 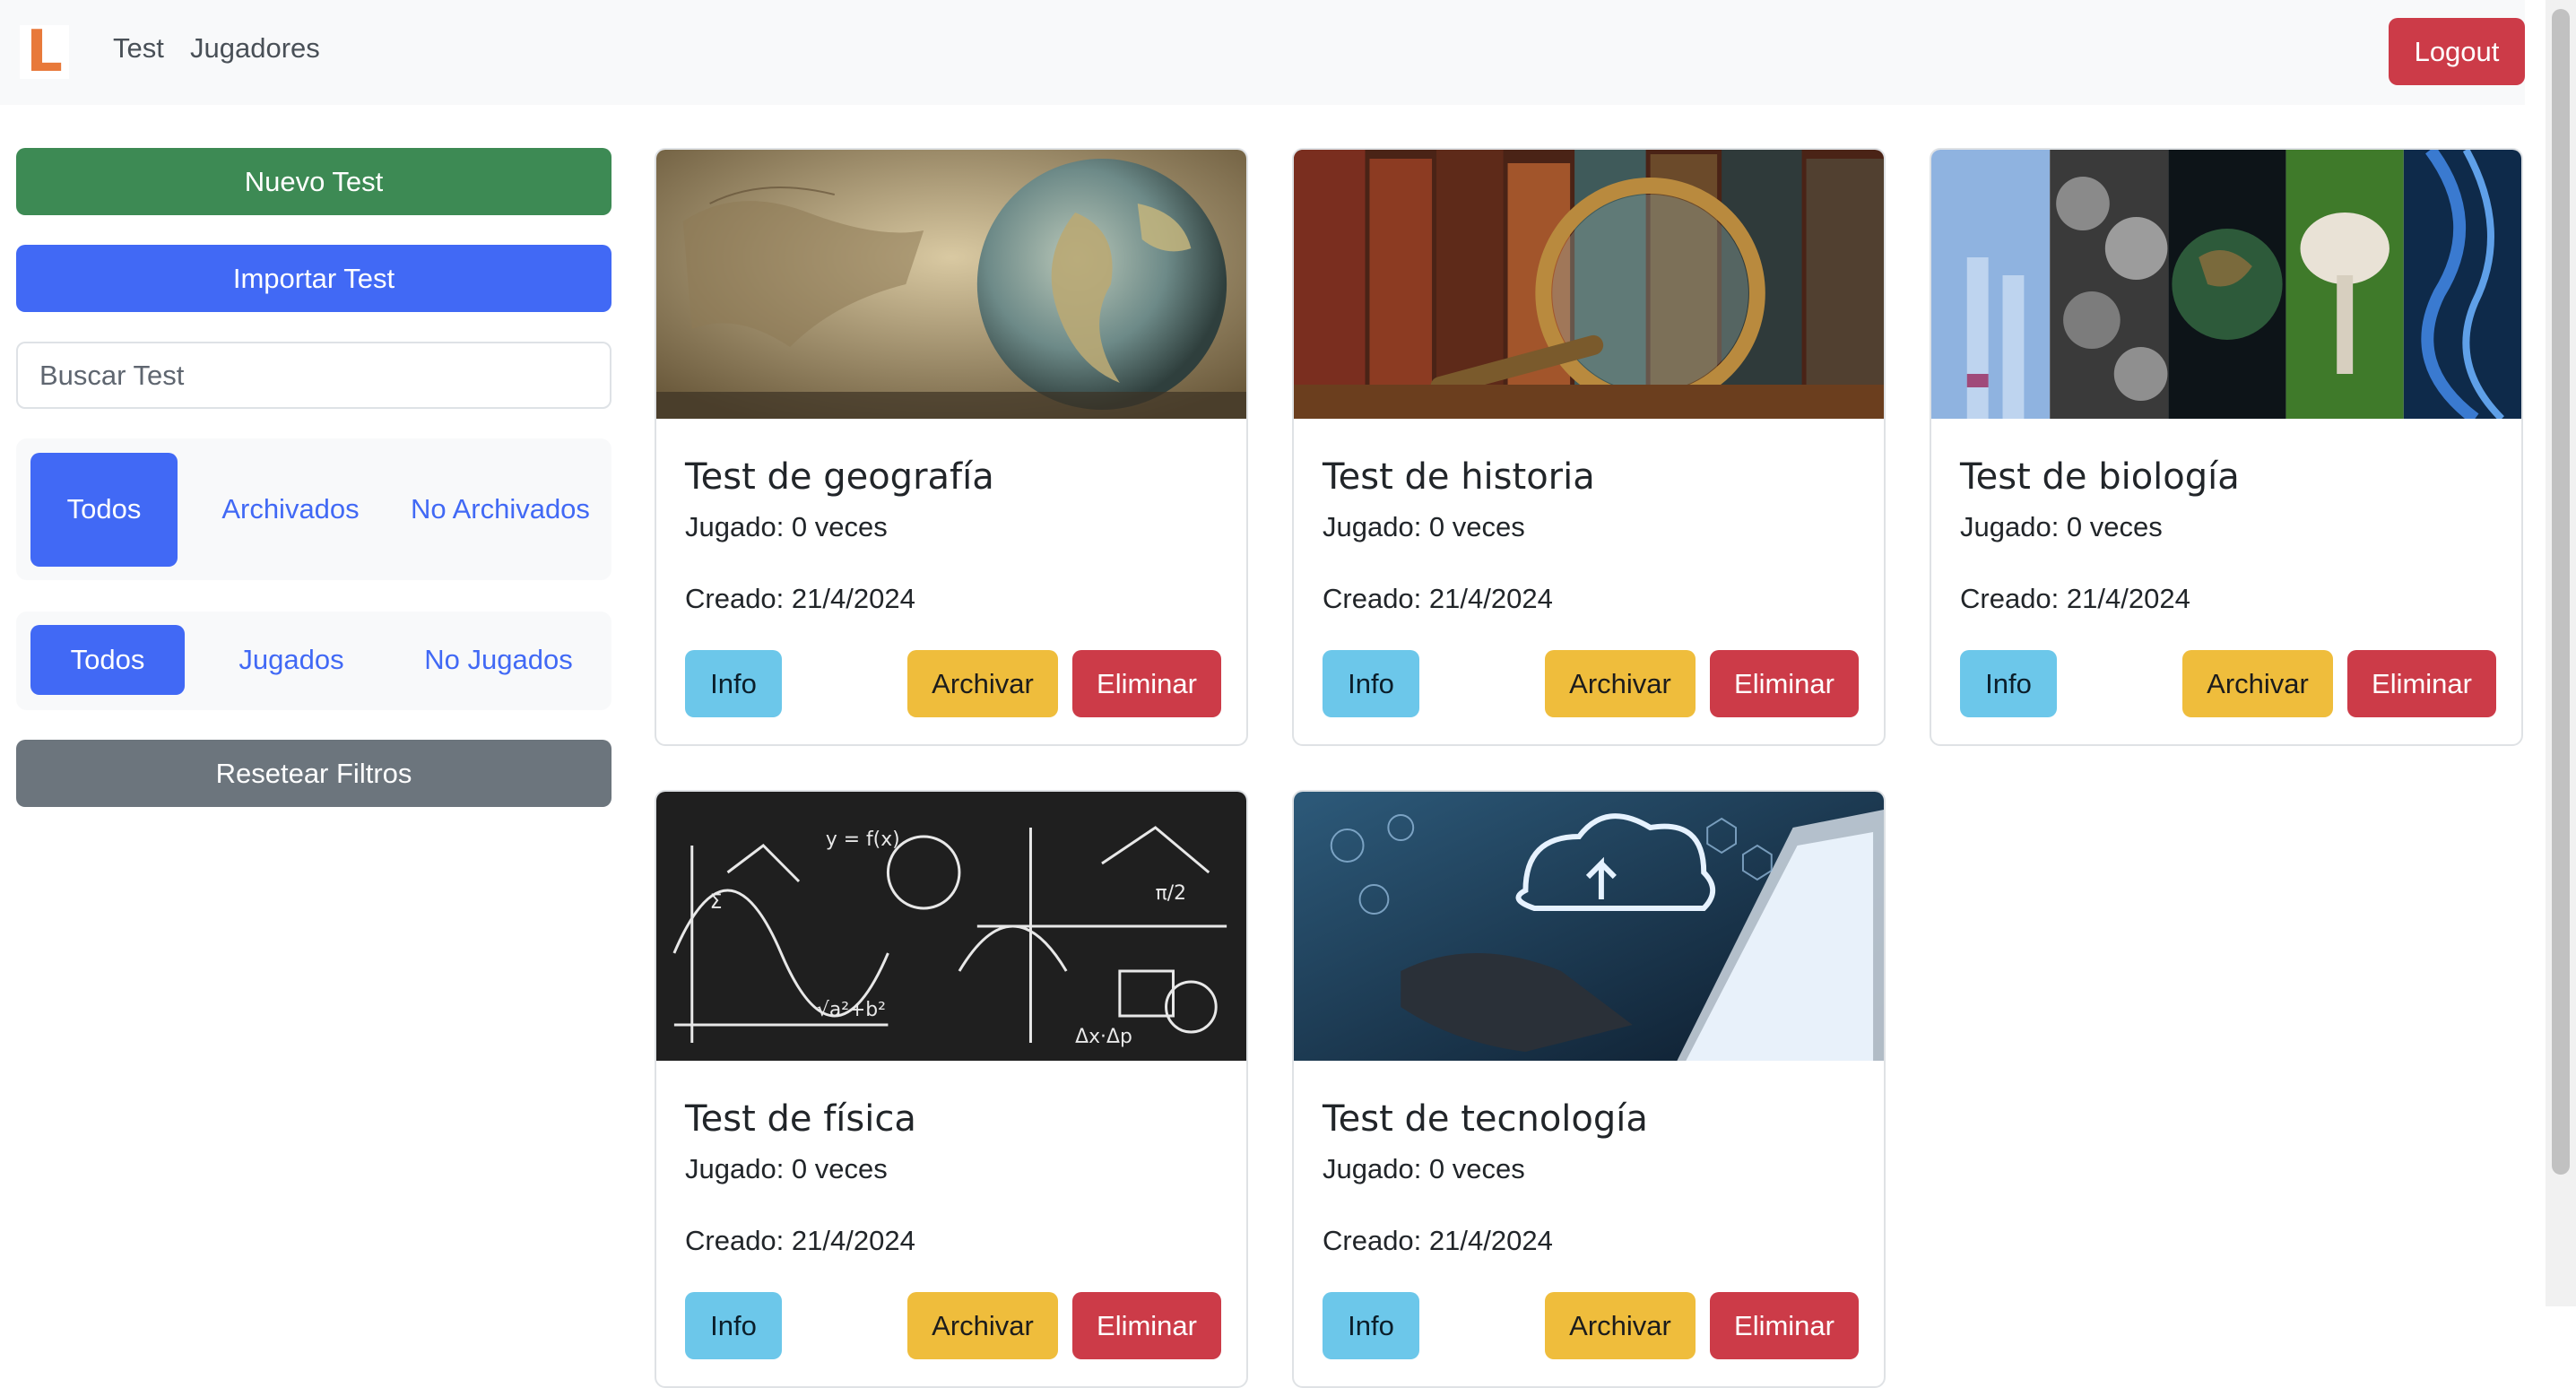 What do you see at coordinates (716, 902) in the screenshot?
I see `svg-text: Σ` at bounding box center [716, 902].